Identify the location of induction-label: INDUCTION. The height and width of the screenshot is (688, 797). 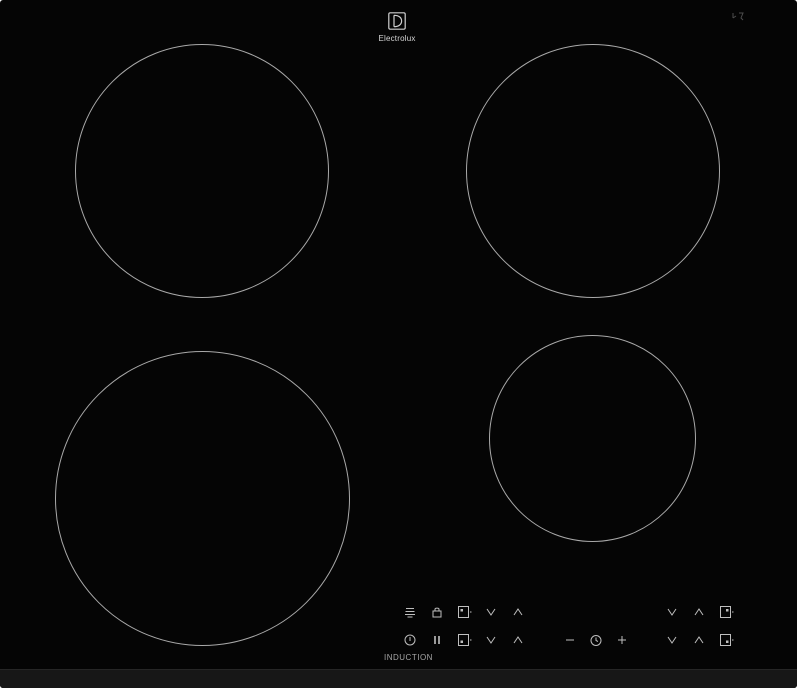
(408, 657).